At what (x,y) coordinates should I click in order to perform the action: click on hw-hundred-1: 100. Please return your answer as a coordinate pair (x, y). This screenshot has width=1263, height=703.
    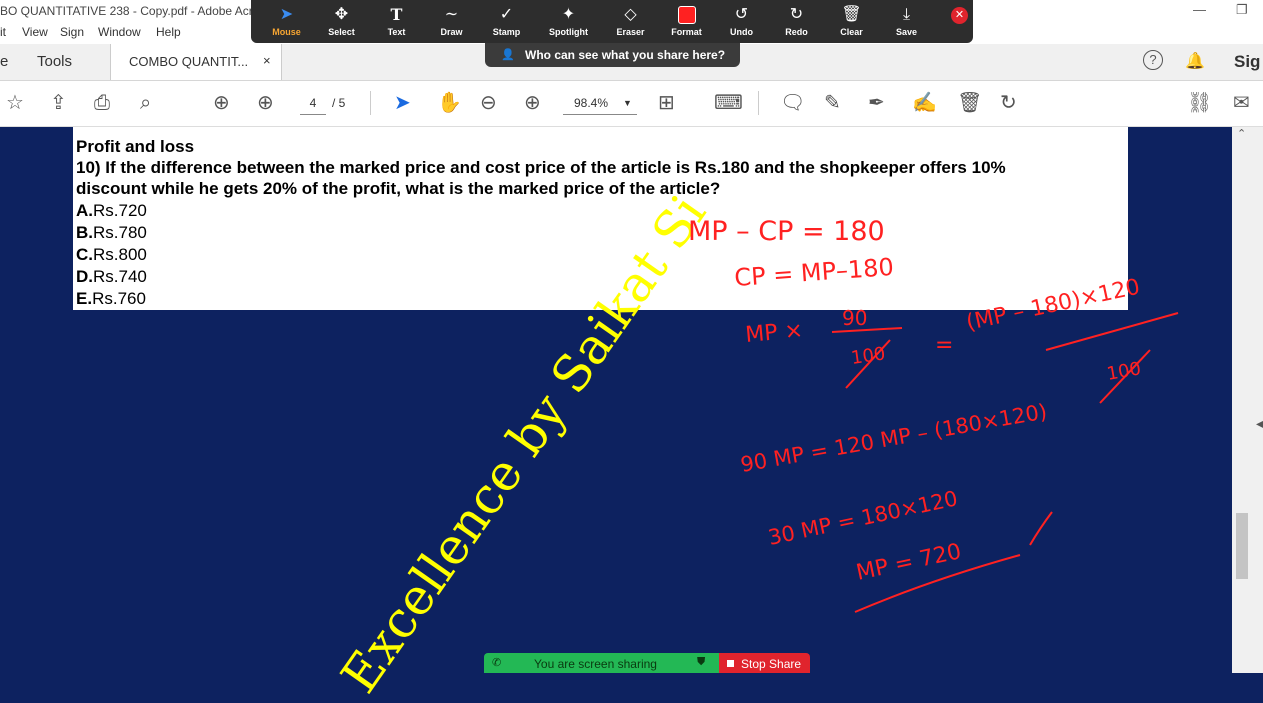
    Looking at the image, I should click on (868, 356).